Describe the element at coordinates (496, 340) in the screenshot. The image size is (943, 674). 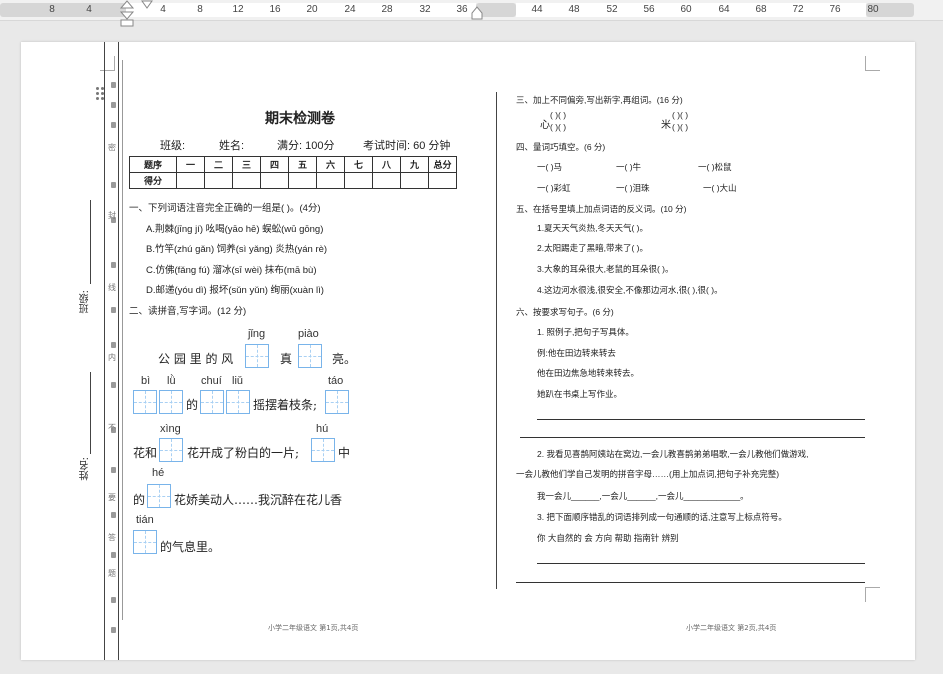
I see `column-divider` at that location.